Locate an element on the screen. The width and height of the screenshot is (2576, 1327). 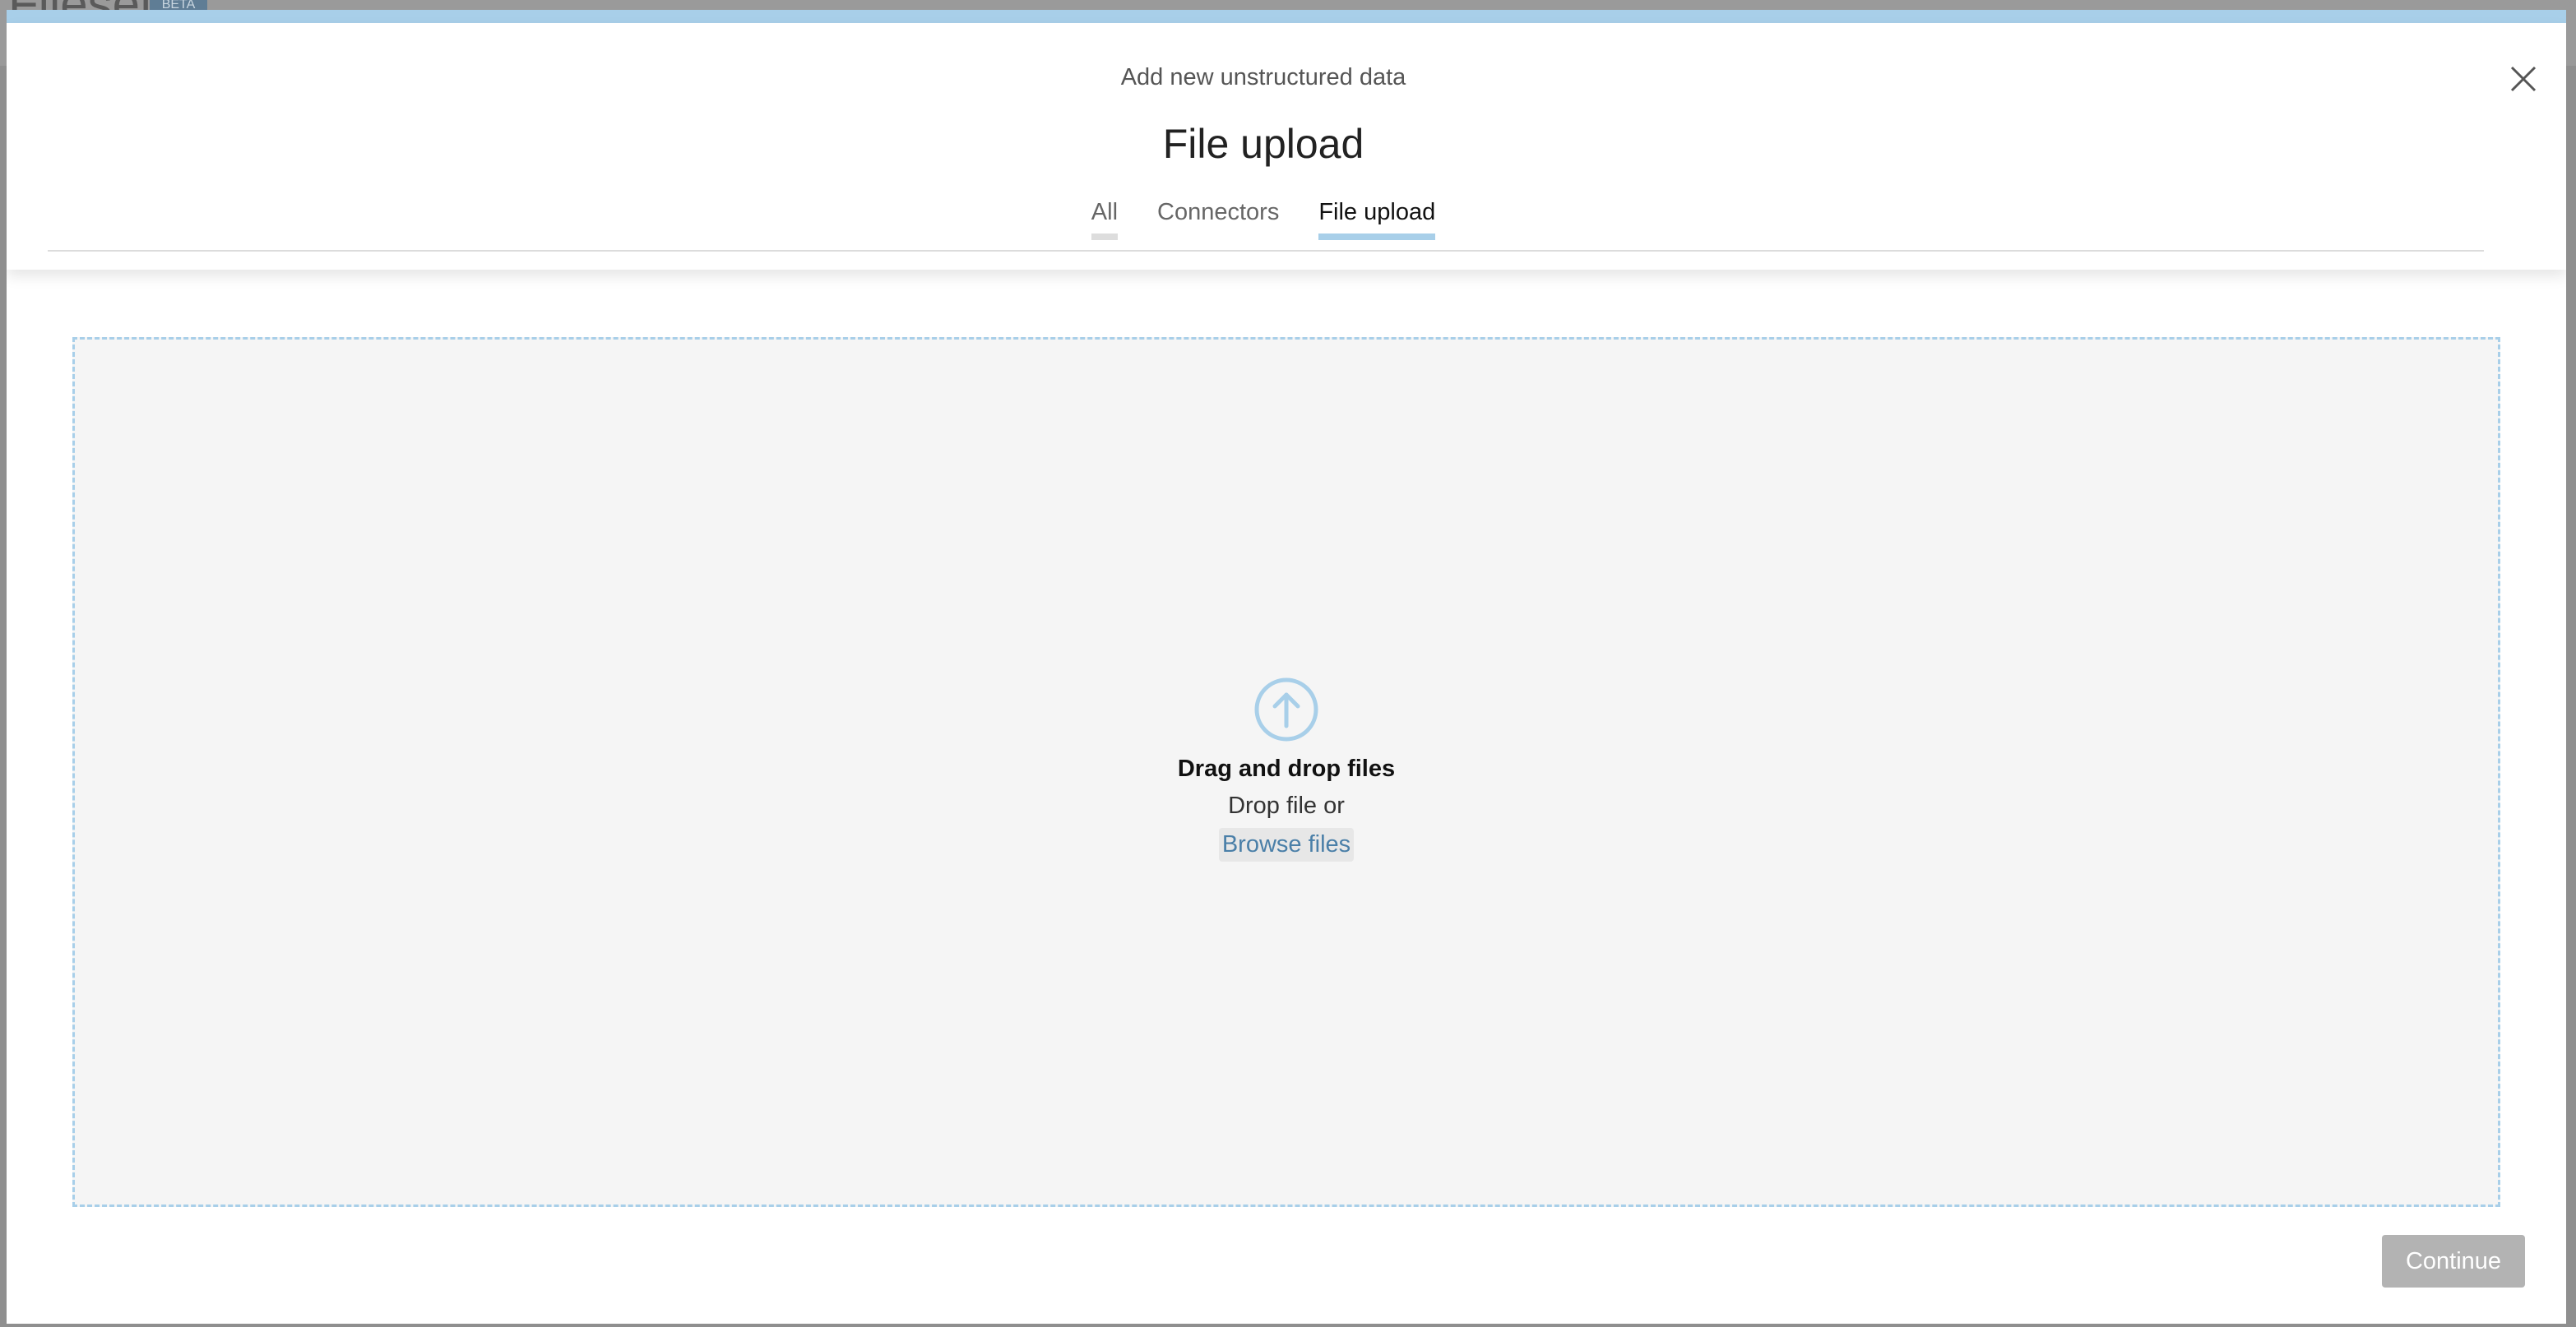
dropzone-heading: Drag and drop files is located at coordinates (1287, 769).